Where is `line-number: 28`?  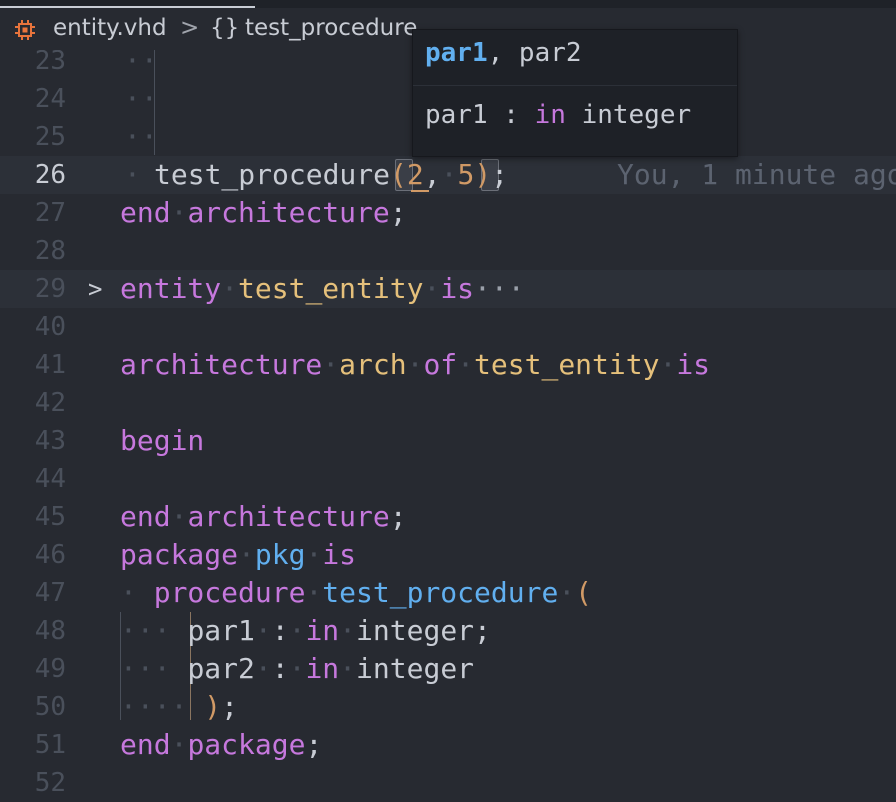 line-number: 28 is located at coordinates (50, 251).